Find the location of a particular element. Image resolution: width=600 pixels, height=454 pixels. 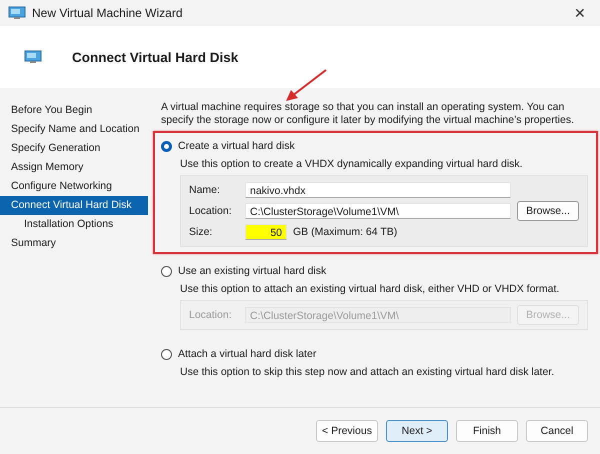

location-field: C:\ClusterStorage\Volume1\VM\ is located at coordinates (378, 211).